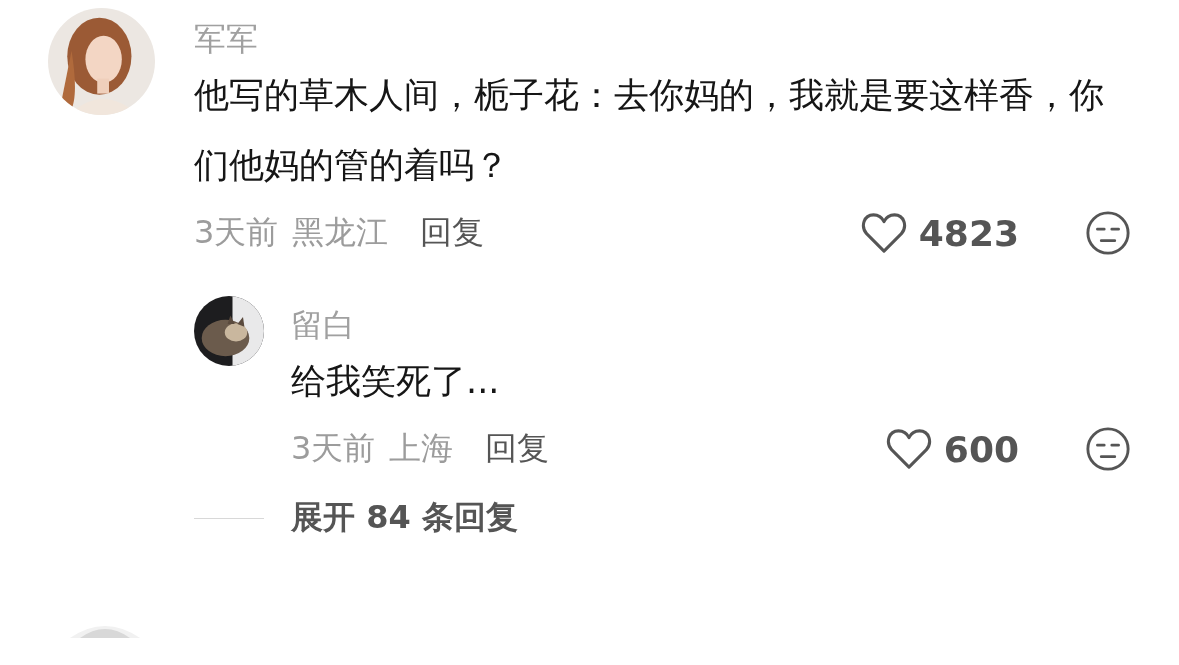 The height and width of the screenshot is (665, 1179). Describe the element at coordinates (340, 232) in the screenshot. I see `comment-location: 黑龙江` at that location.